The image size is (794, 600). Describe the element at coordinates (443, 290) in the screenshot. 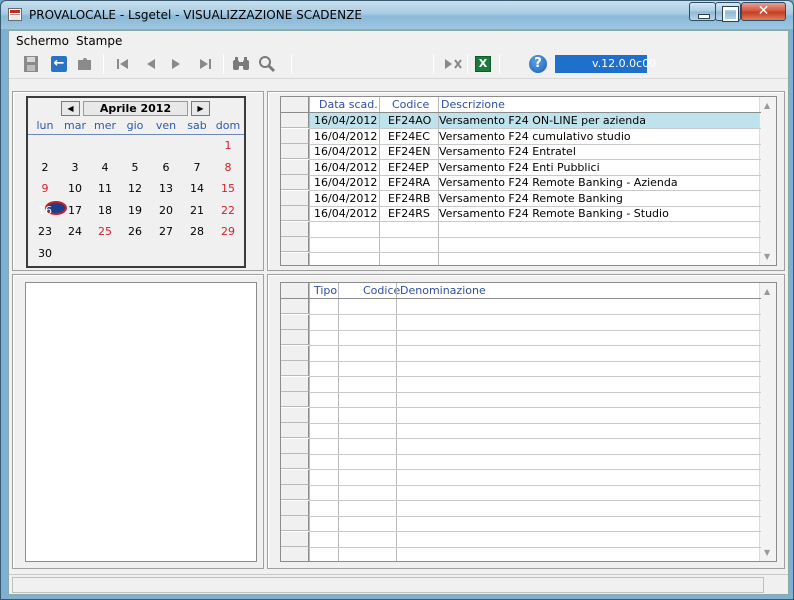

I see `col-header-denominazione: Denominazione` at that location.